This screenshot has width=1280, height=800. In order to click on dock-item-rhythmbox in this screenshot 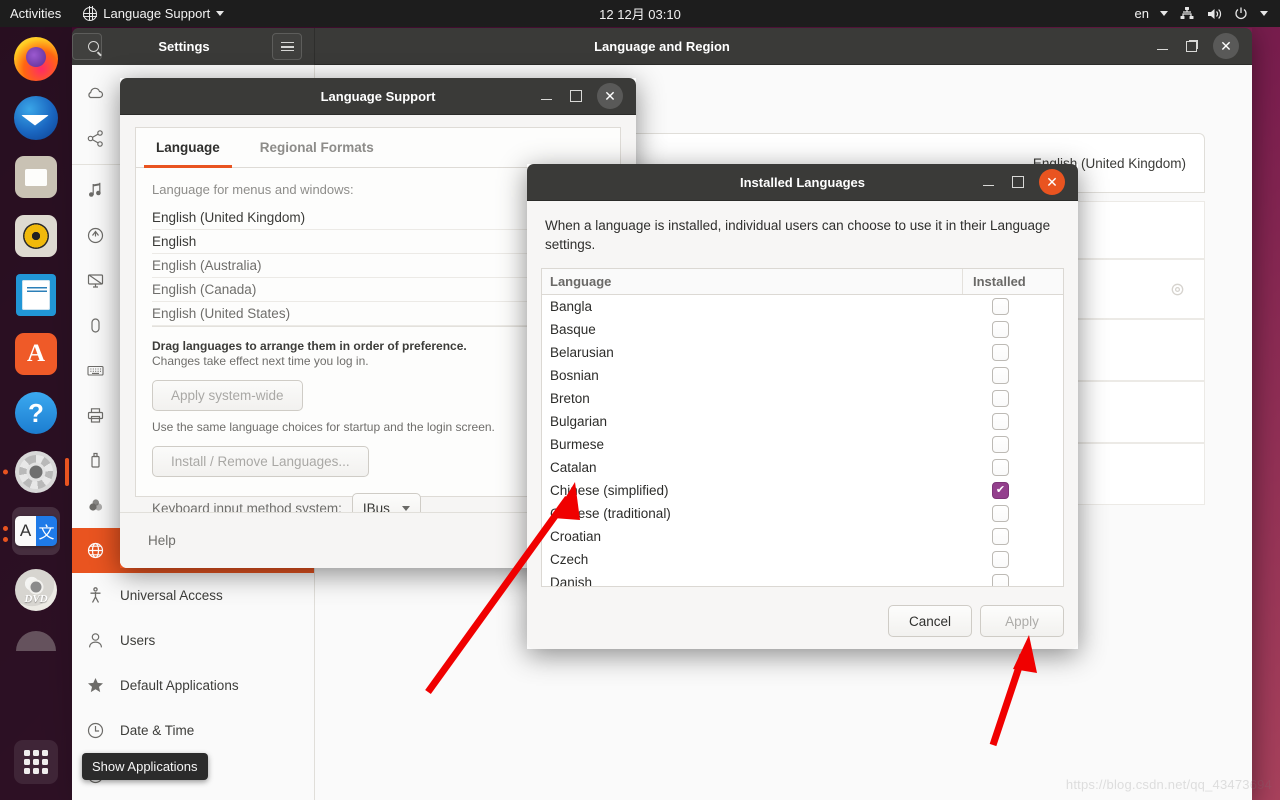, I will do `click(36, 236)`.